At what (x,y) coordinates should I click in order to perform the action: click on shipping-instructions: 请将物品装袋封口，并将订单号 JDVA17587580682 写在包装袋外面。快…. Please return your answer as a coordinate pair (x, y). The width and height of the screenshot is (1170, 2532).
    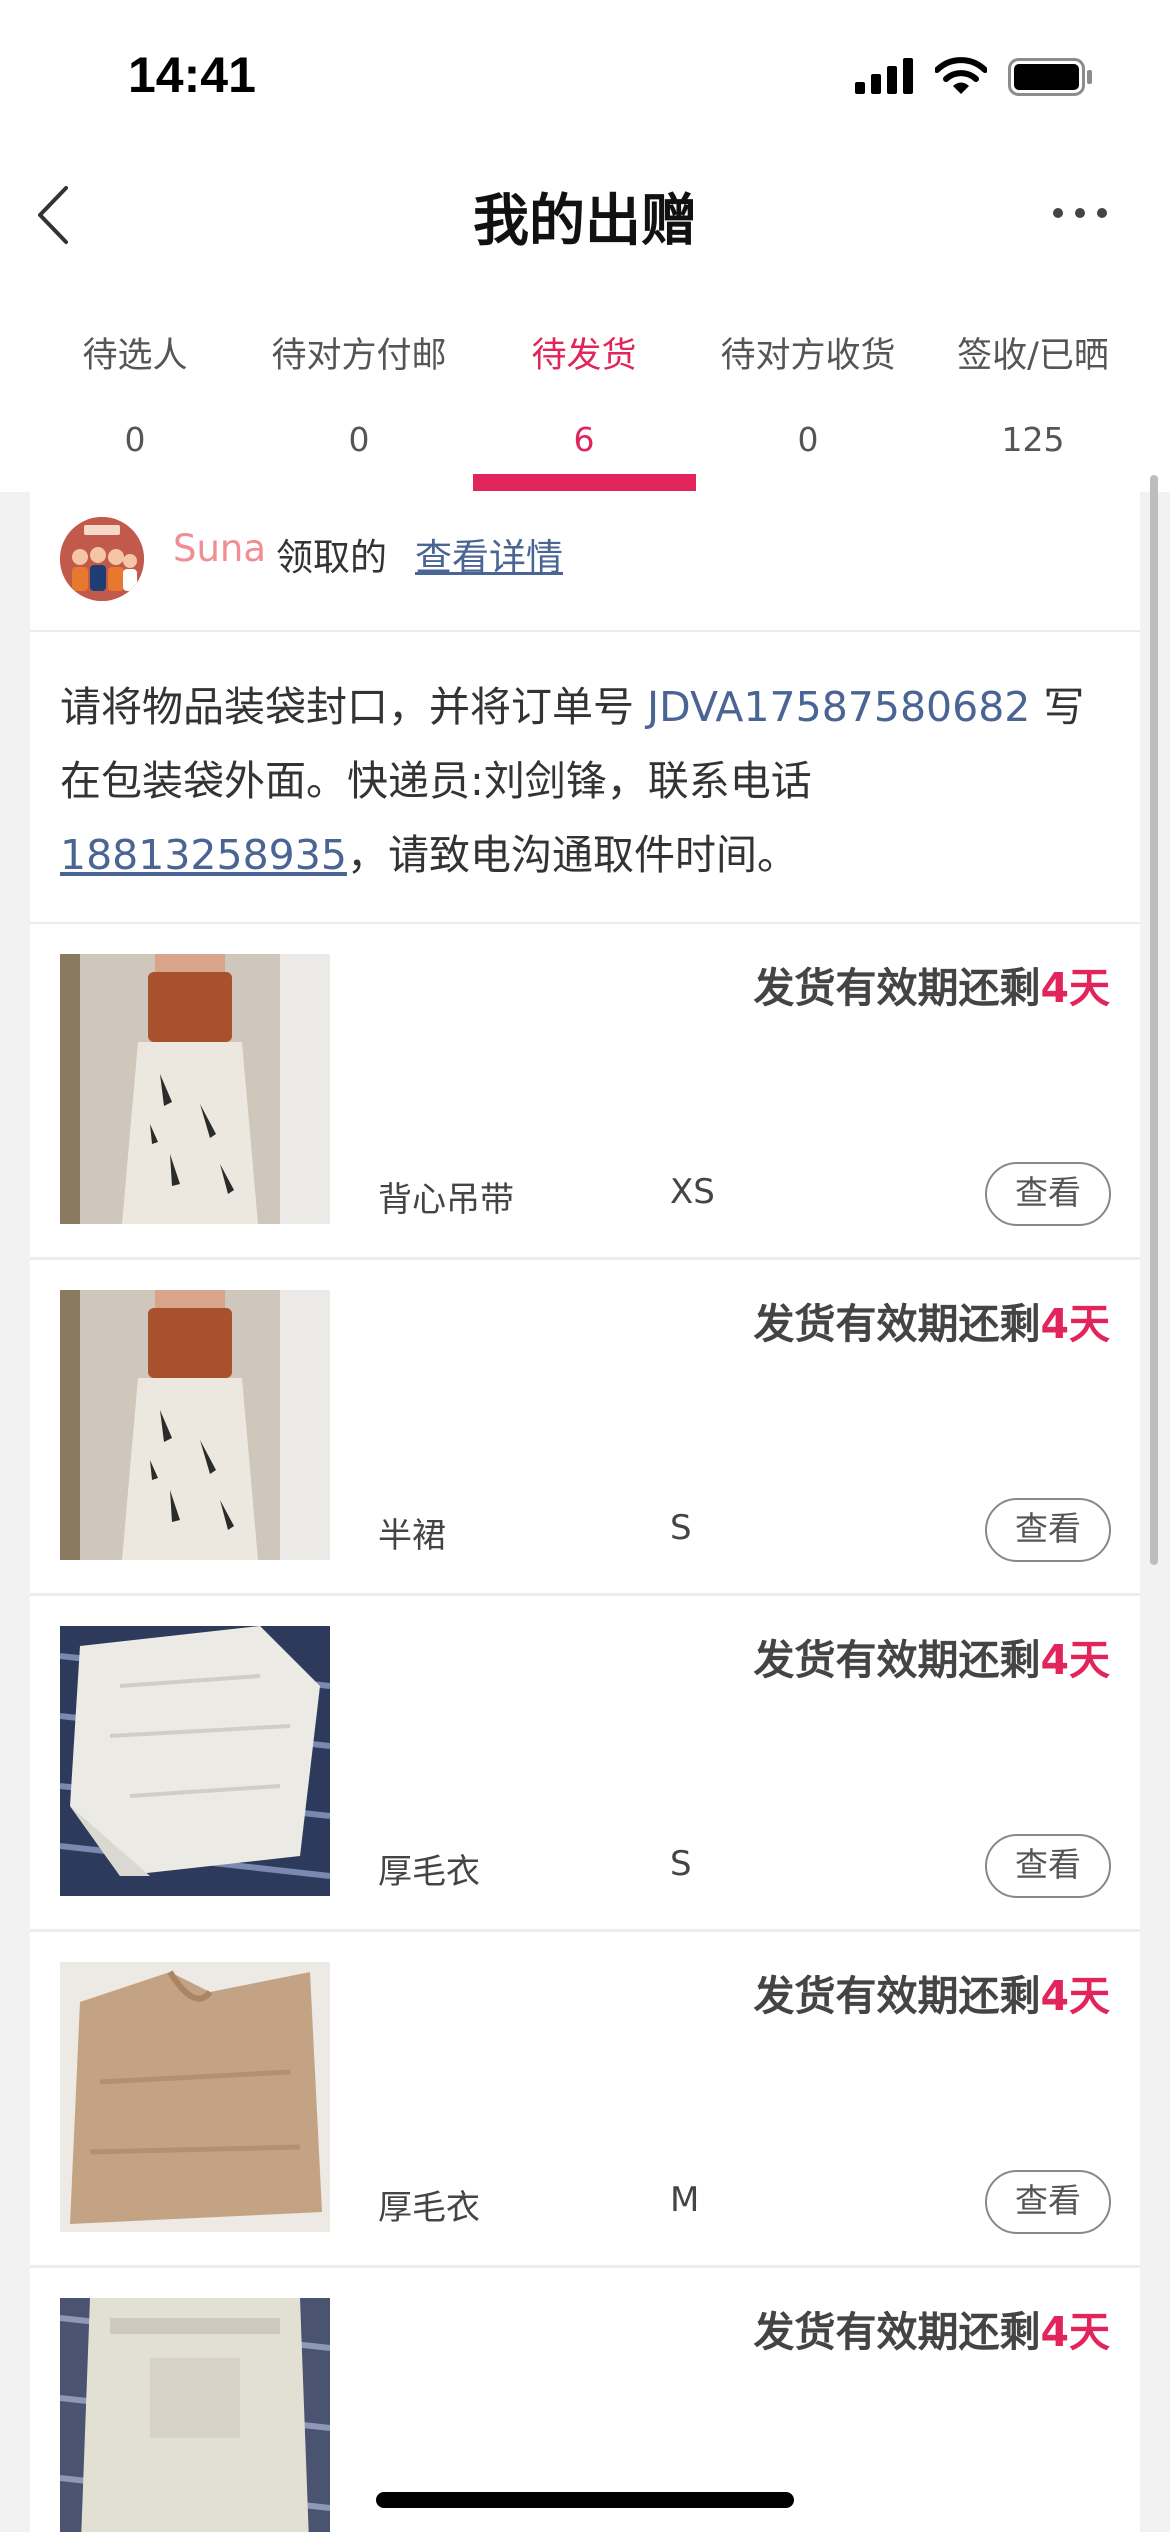
    Looking at the image, I should click on (585, 781).